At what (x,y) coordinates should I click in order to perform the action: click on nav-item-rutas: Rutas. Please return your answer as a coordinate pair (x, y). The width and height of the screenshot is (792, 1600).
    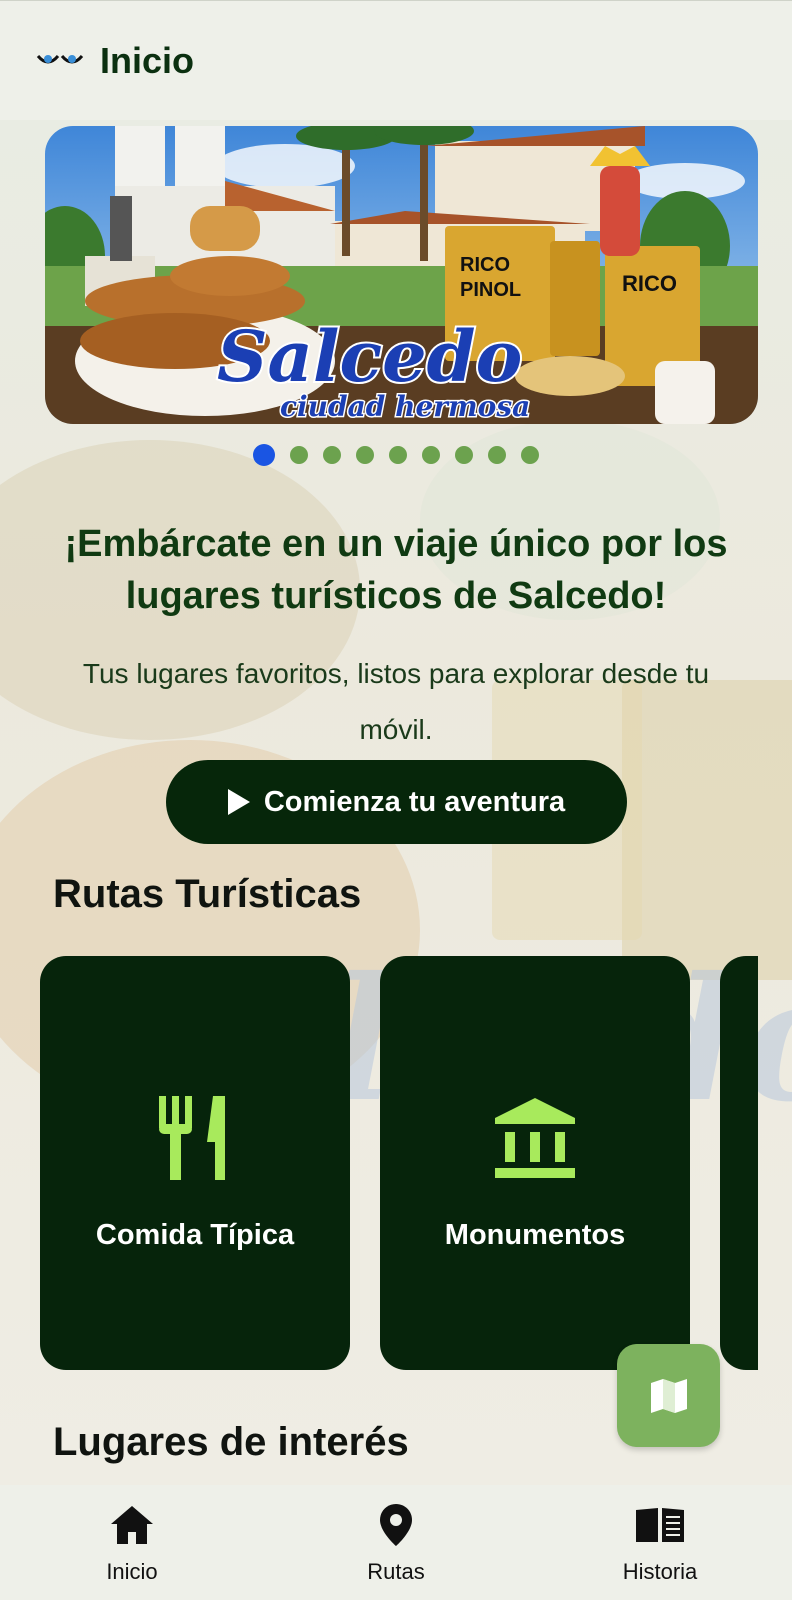
    Looking at the image, I should click on (396, 1542).